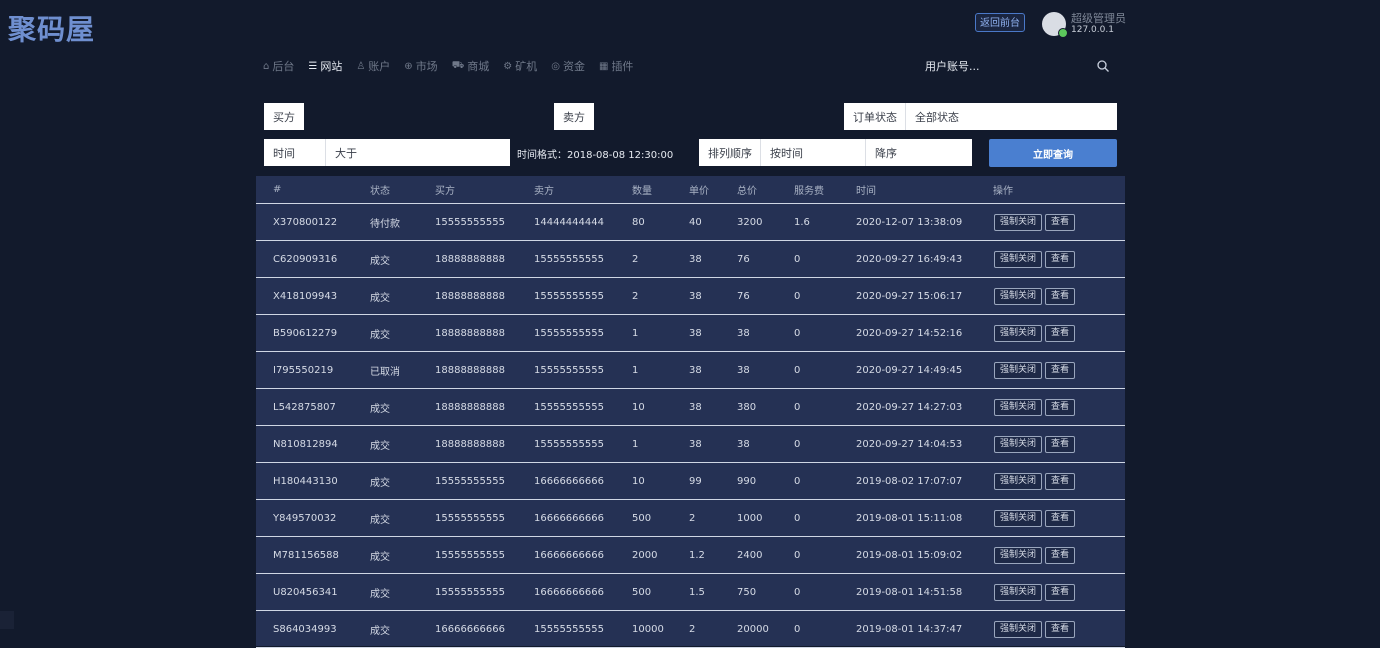 The image size is (1380, 648). I want to click on buyer-filter: 买方, so click(284, 116).